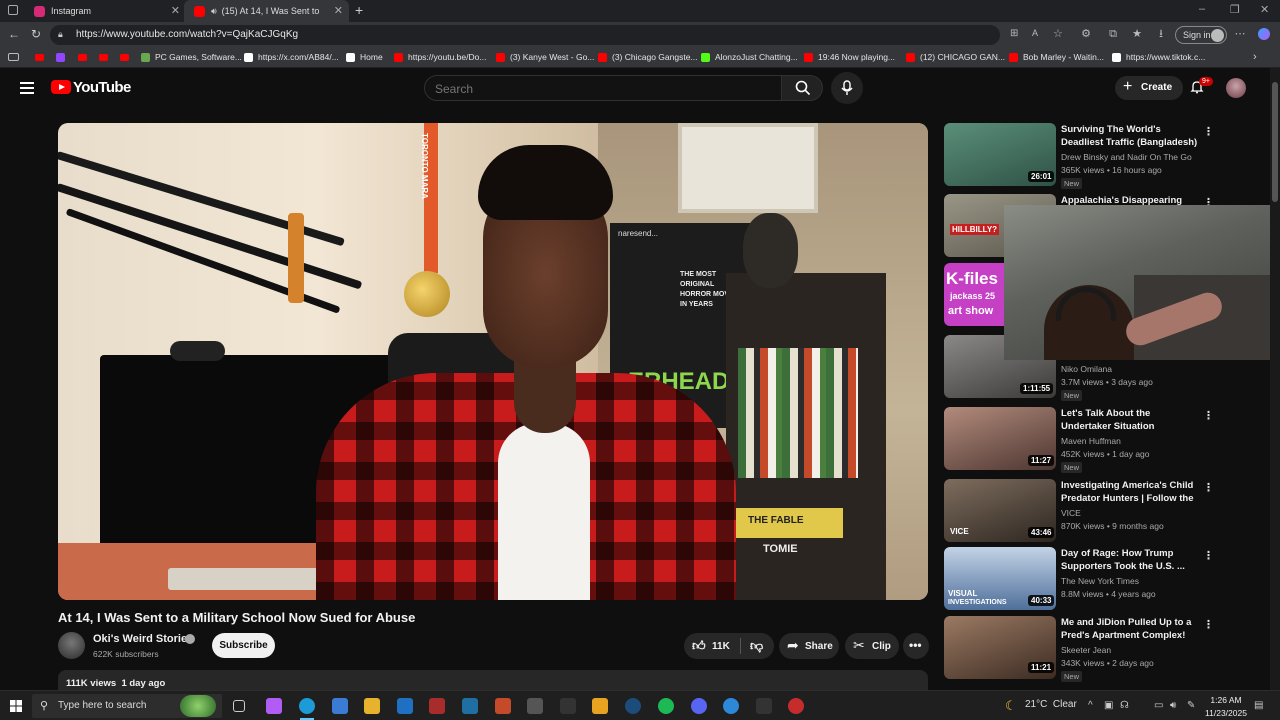 This screenshot has height=720, width=1280. I want to click on search-button, so click(802, 88).